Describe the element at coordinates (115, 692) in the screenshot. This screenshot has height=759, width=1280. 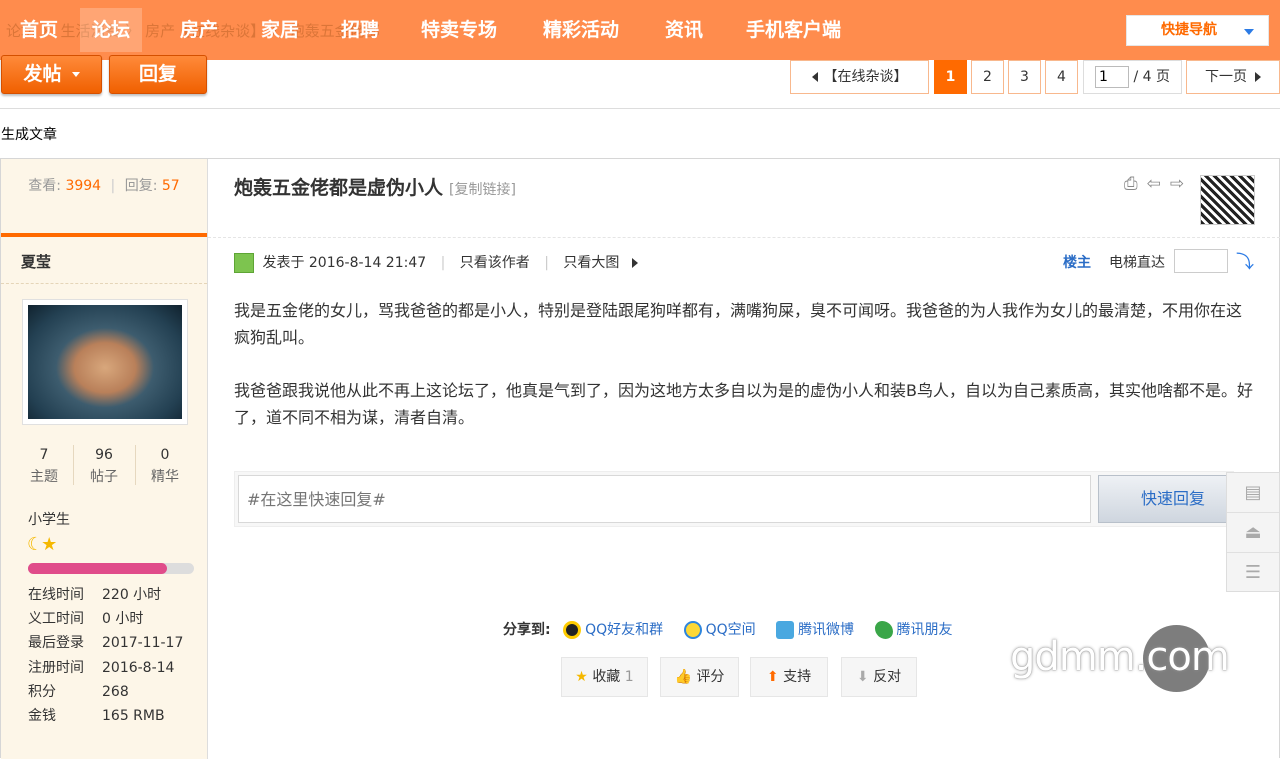
I see `info-value: 268` at that location.